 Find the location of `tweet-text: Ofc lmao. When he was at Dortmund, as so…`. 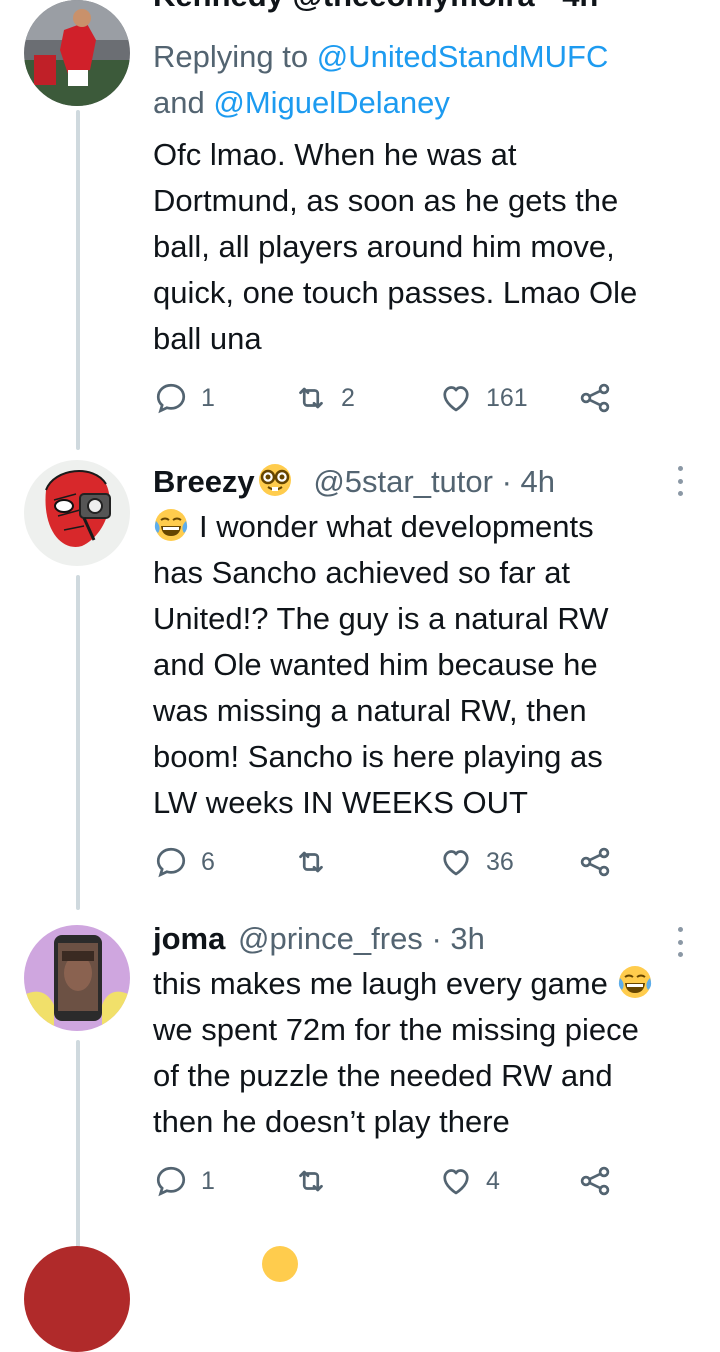

tweet-text: Ofc lmao. When he was at Dortmund, as so… is located at coordinates (395, 246).